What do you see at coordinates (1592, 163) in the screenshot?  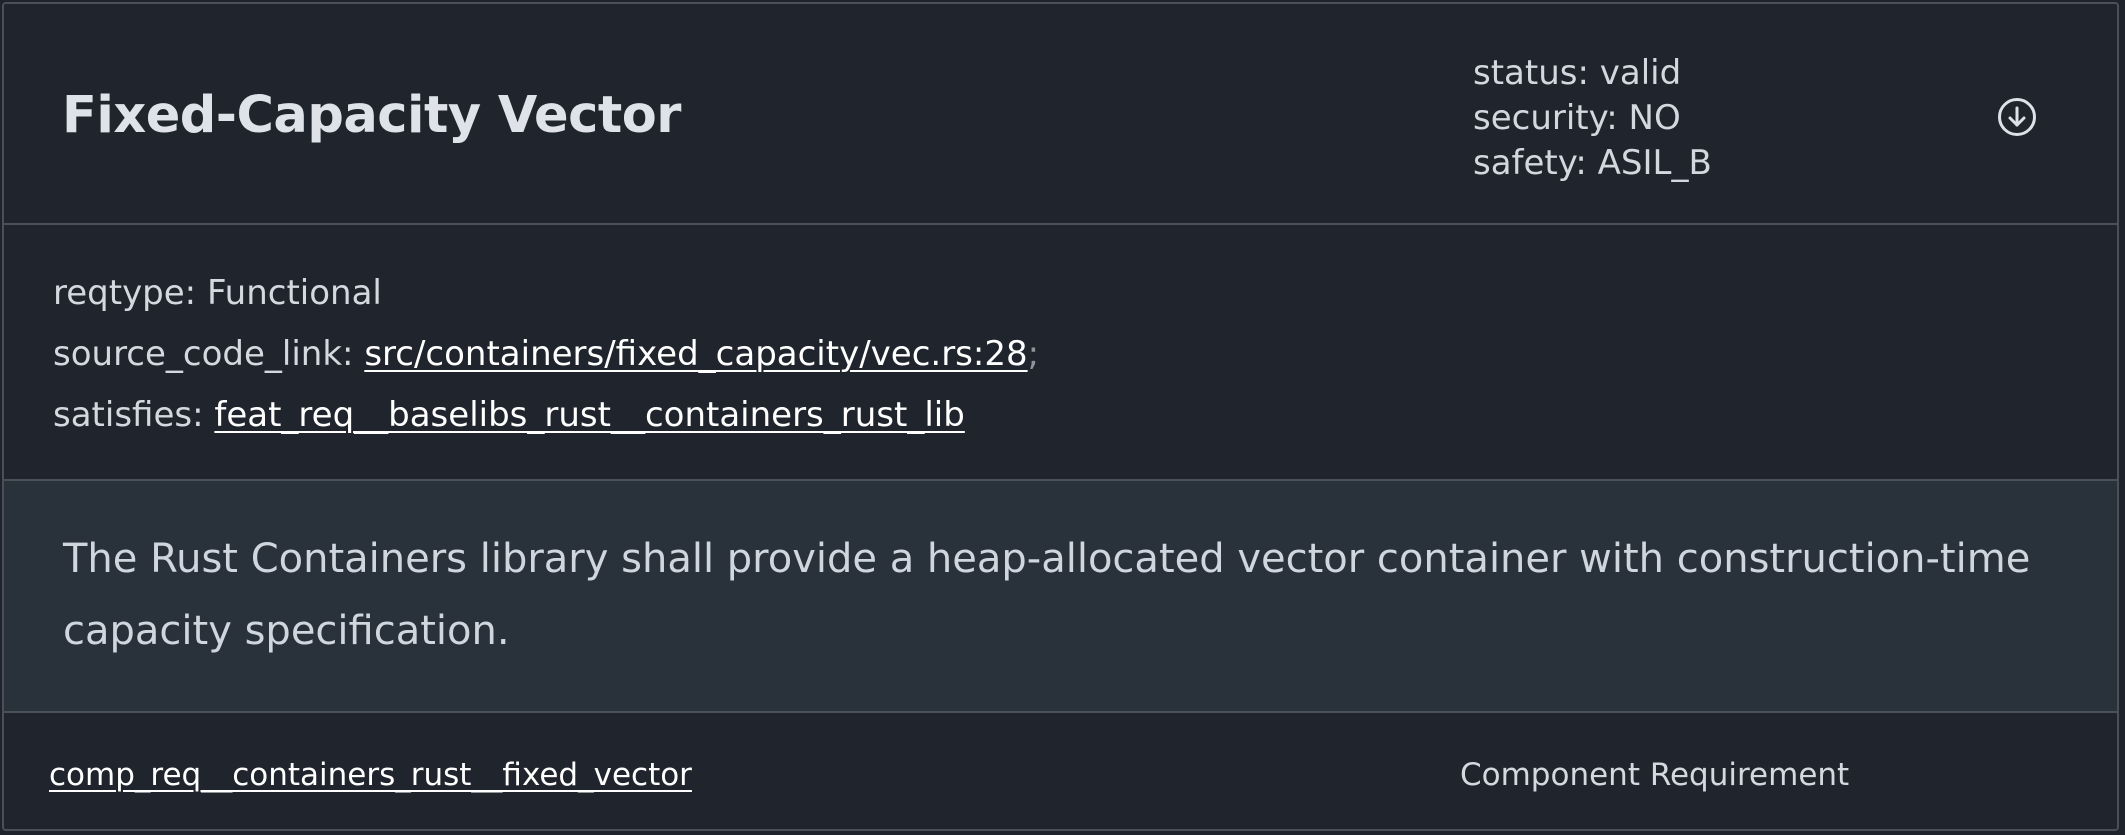 I see `safety-meta: safety: ASIL_B` at bounding box center [1592, 163].